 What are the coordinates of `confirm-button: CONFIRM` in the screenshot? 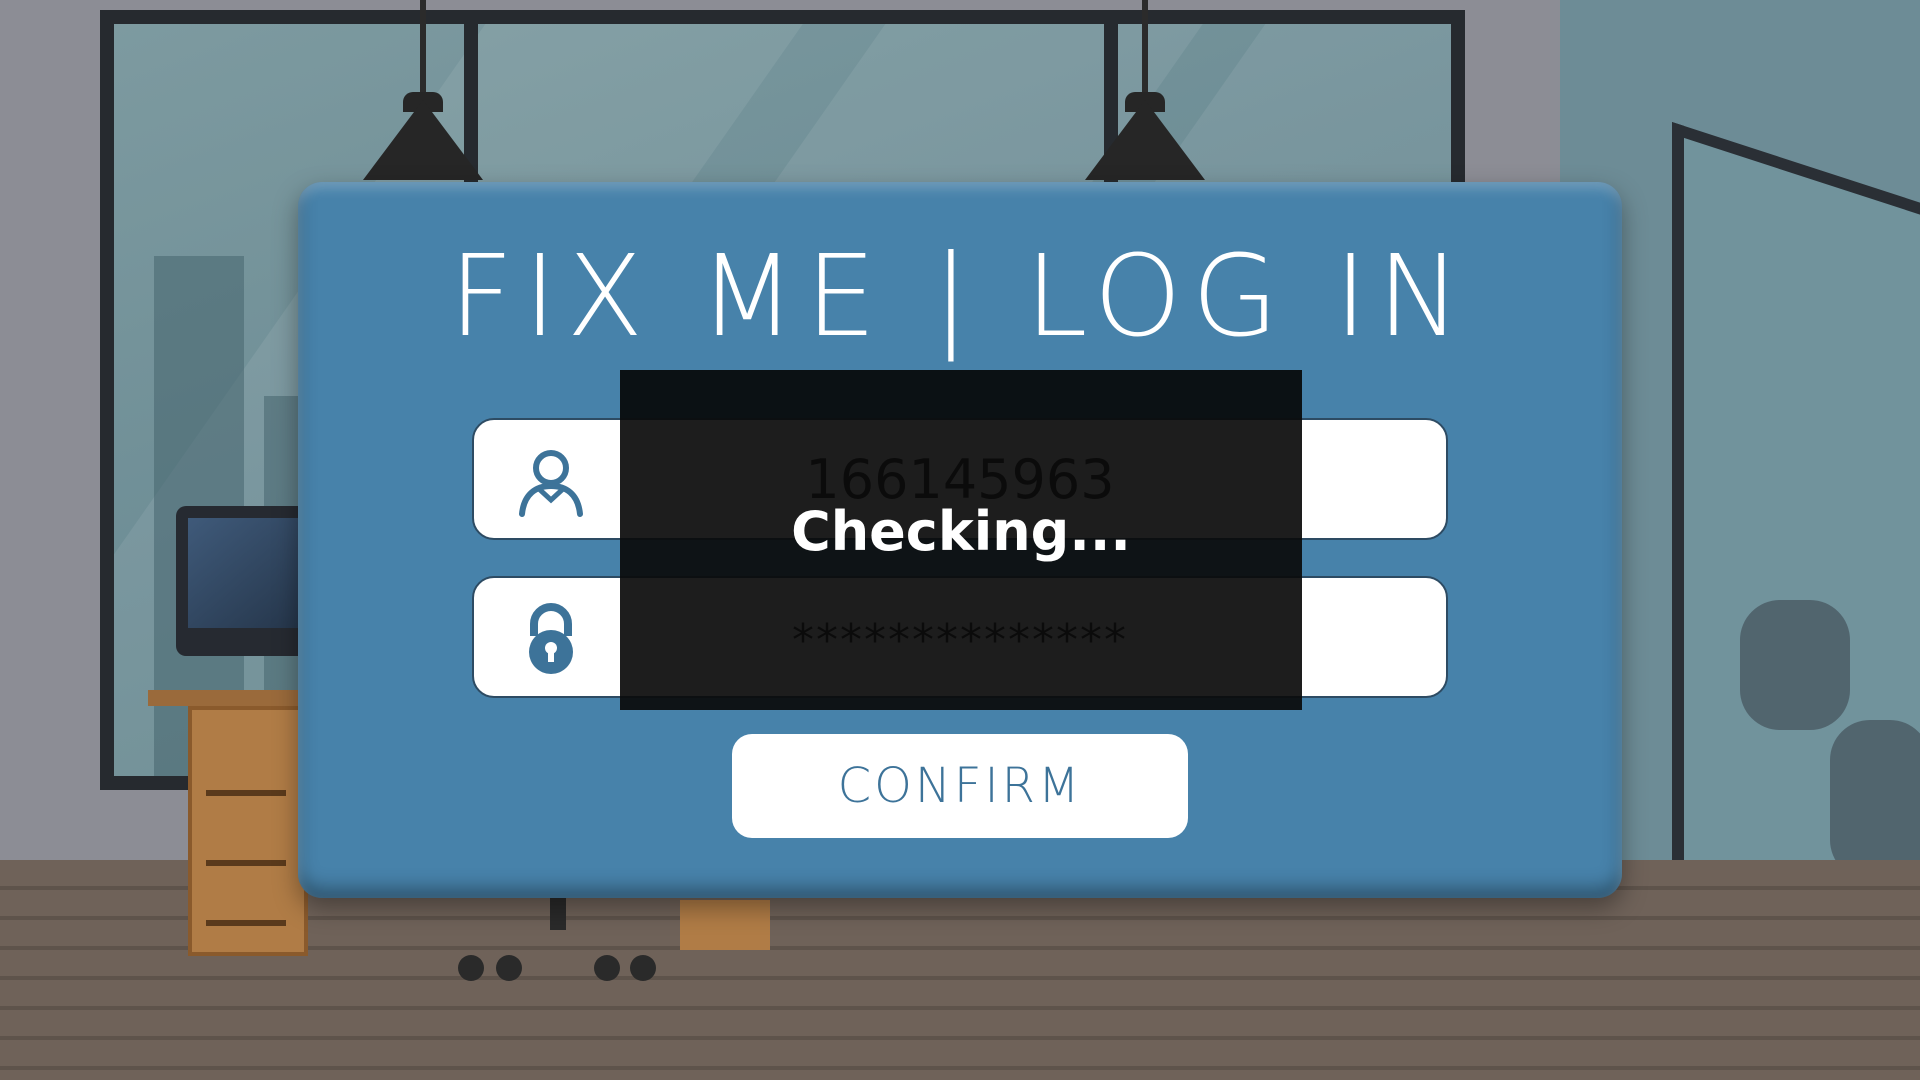 It's located at (960, 786).